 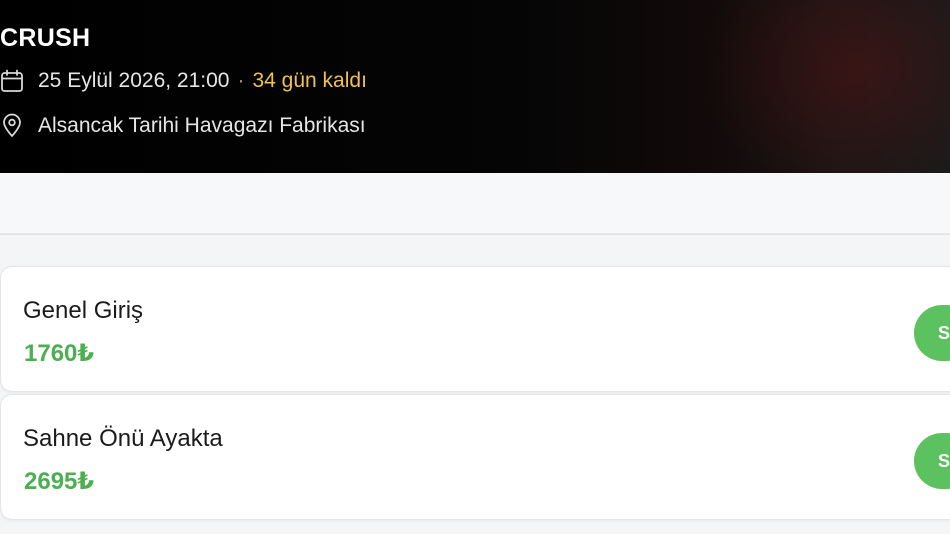 What do you see at coordinates (123, 438) in the screenshot?
I see `ticket-name: Sahne Önü Ayakta` at bounding box center [123, 438].